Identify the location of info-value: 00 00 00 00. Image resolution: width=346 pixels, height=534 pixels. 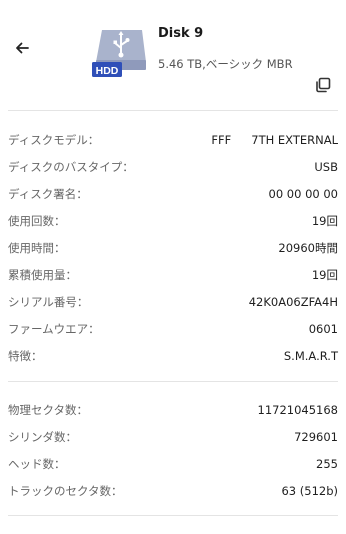
(303, 193).